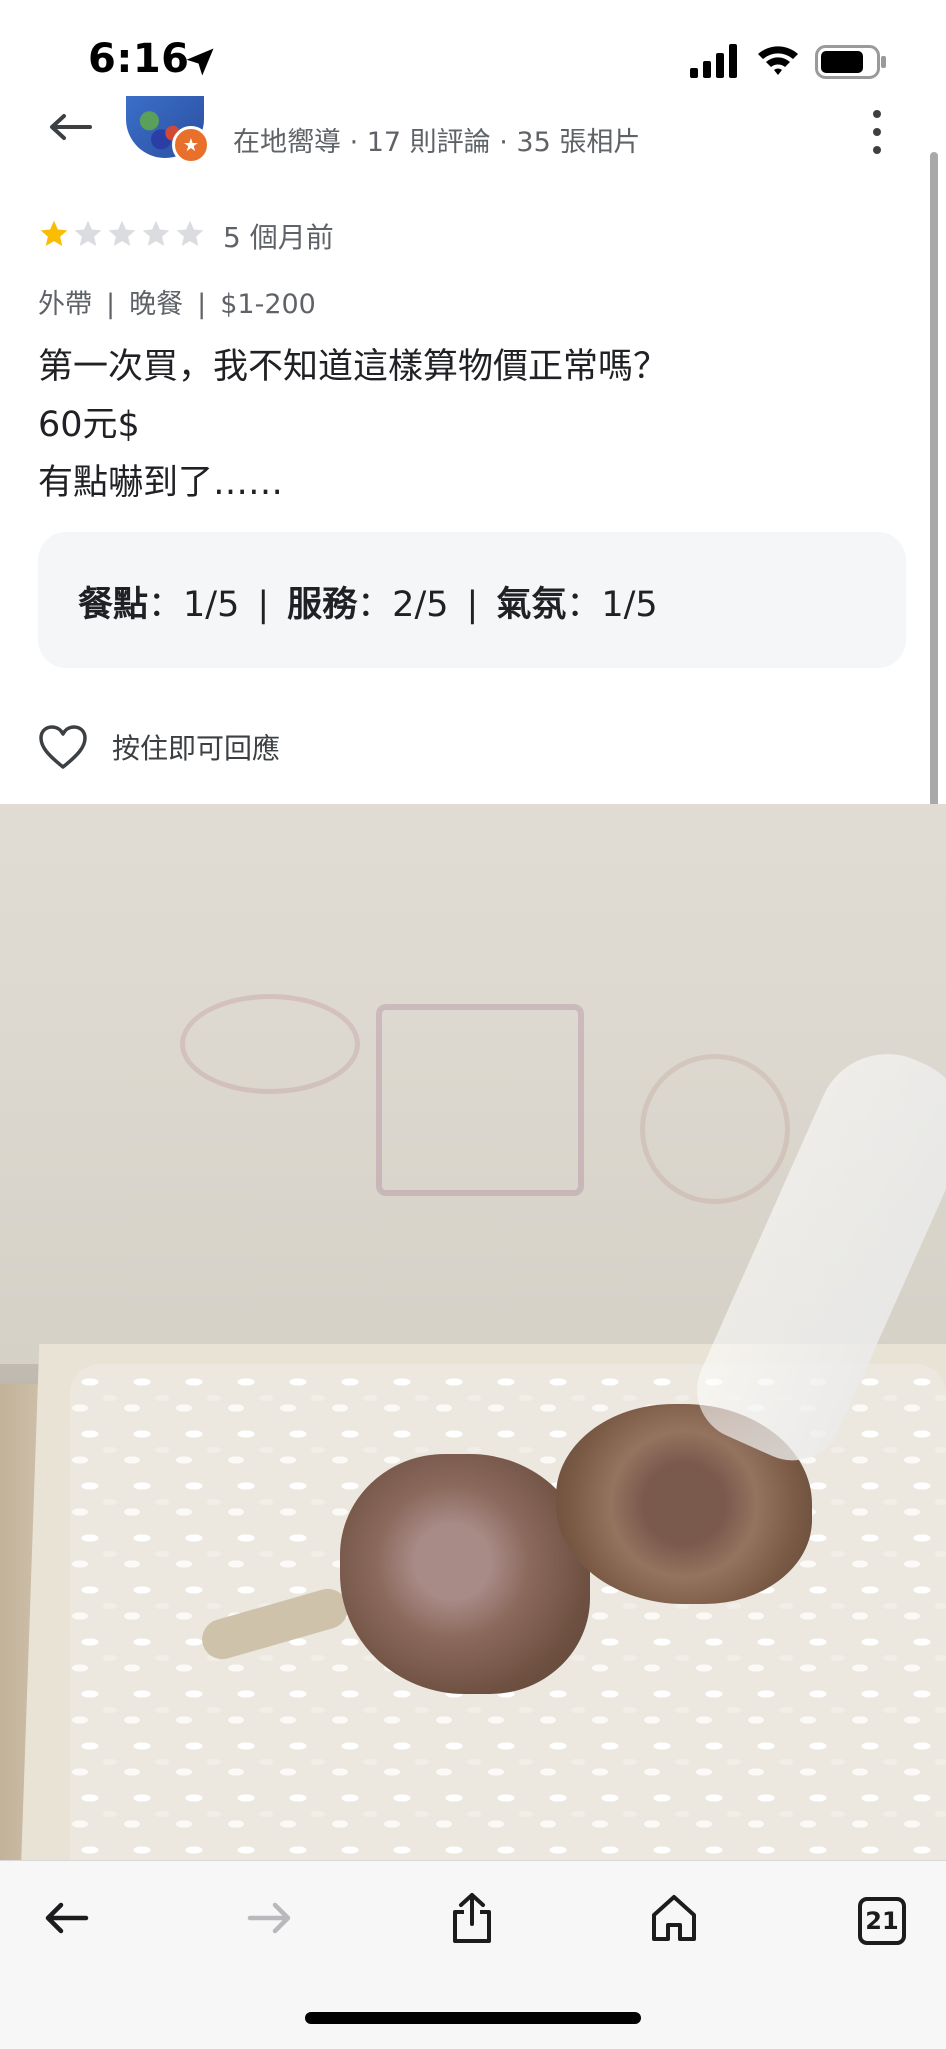 This screenshot has height=2049, width=946. I want to click on home-button, so click(674, 1918).